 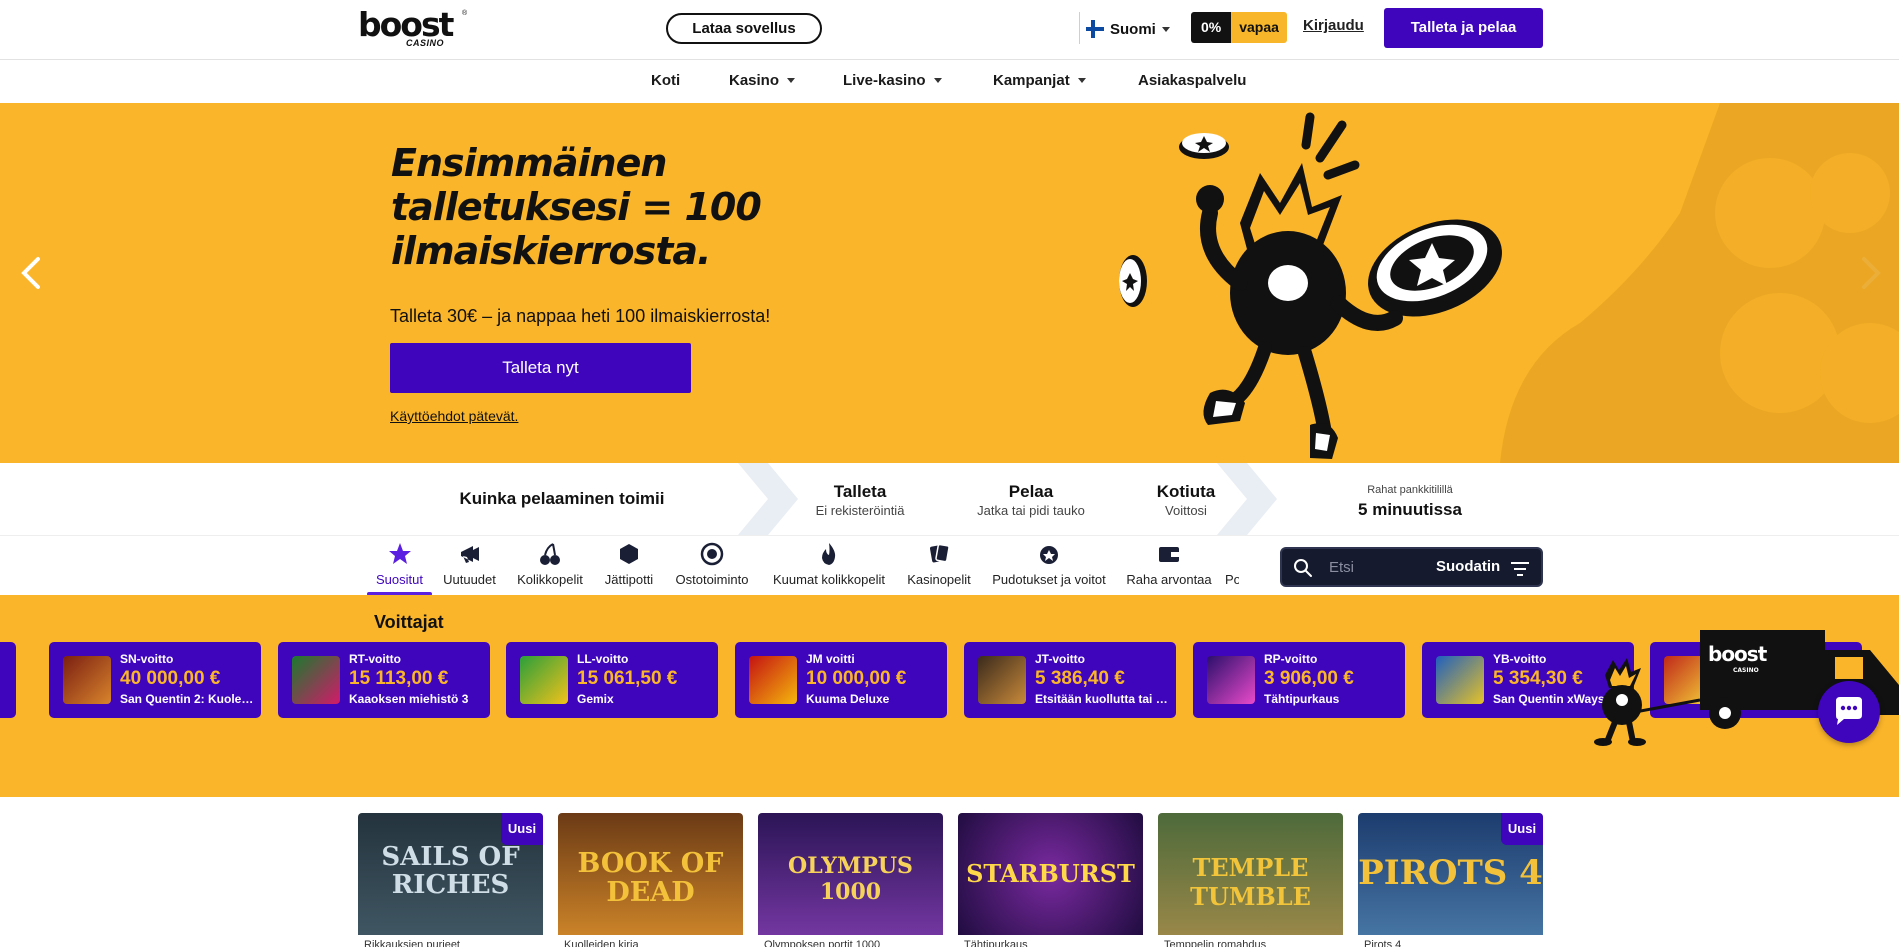 I want to click on game-tile: STARBURST Tähtipurkaus, so click(x=1050, y=880).